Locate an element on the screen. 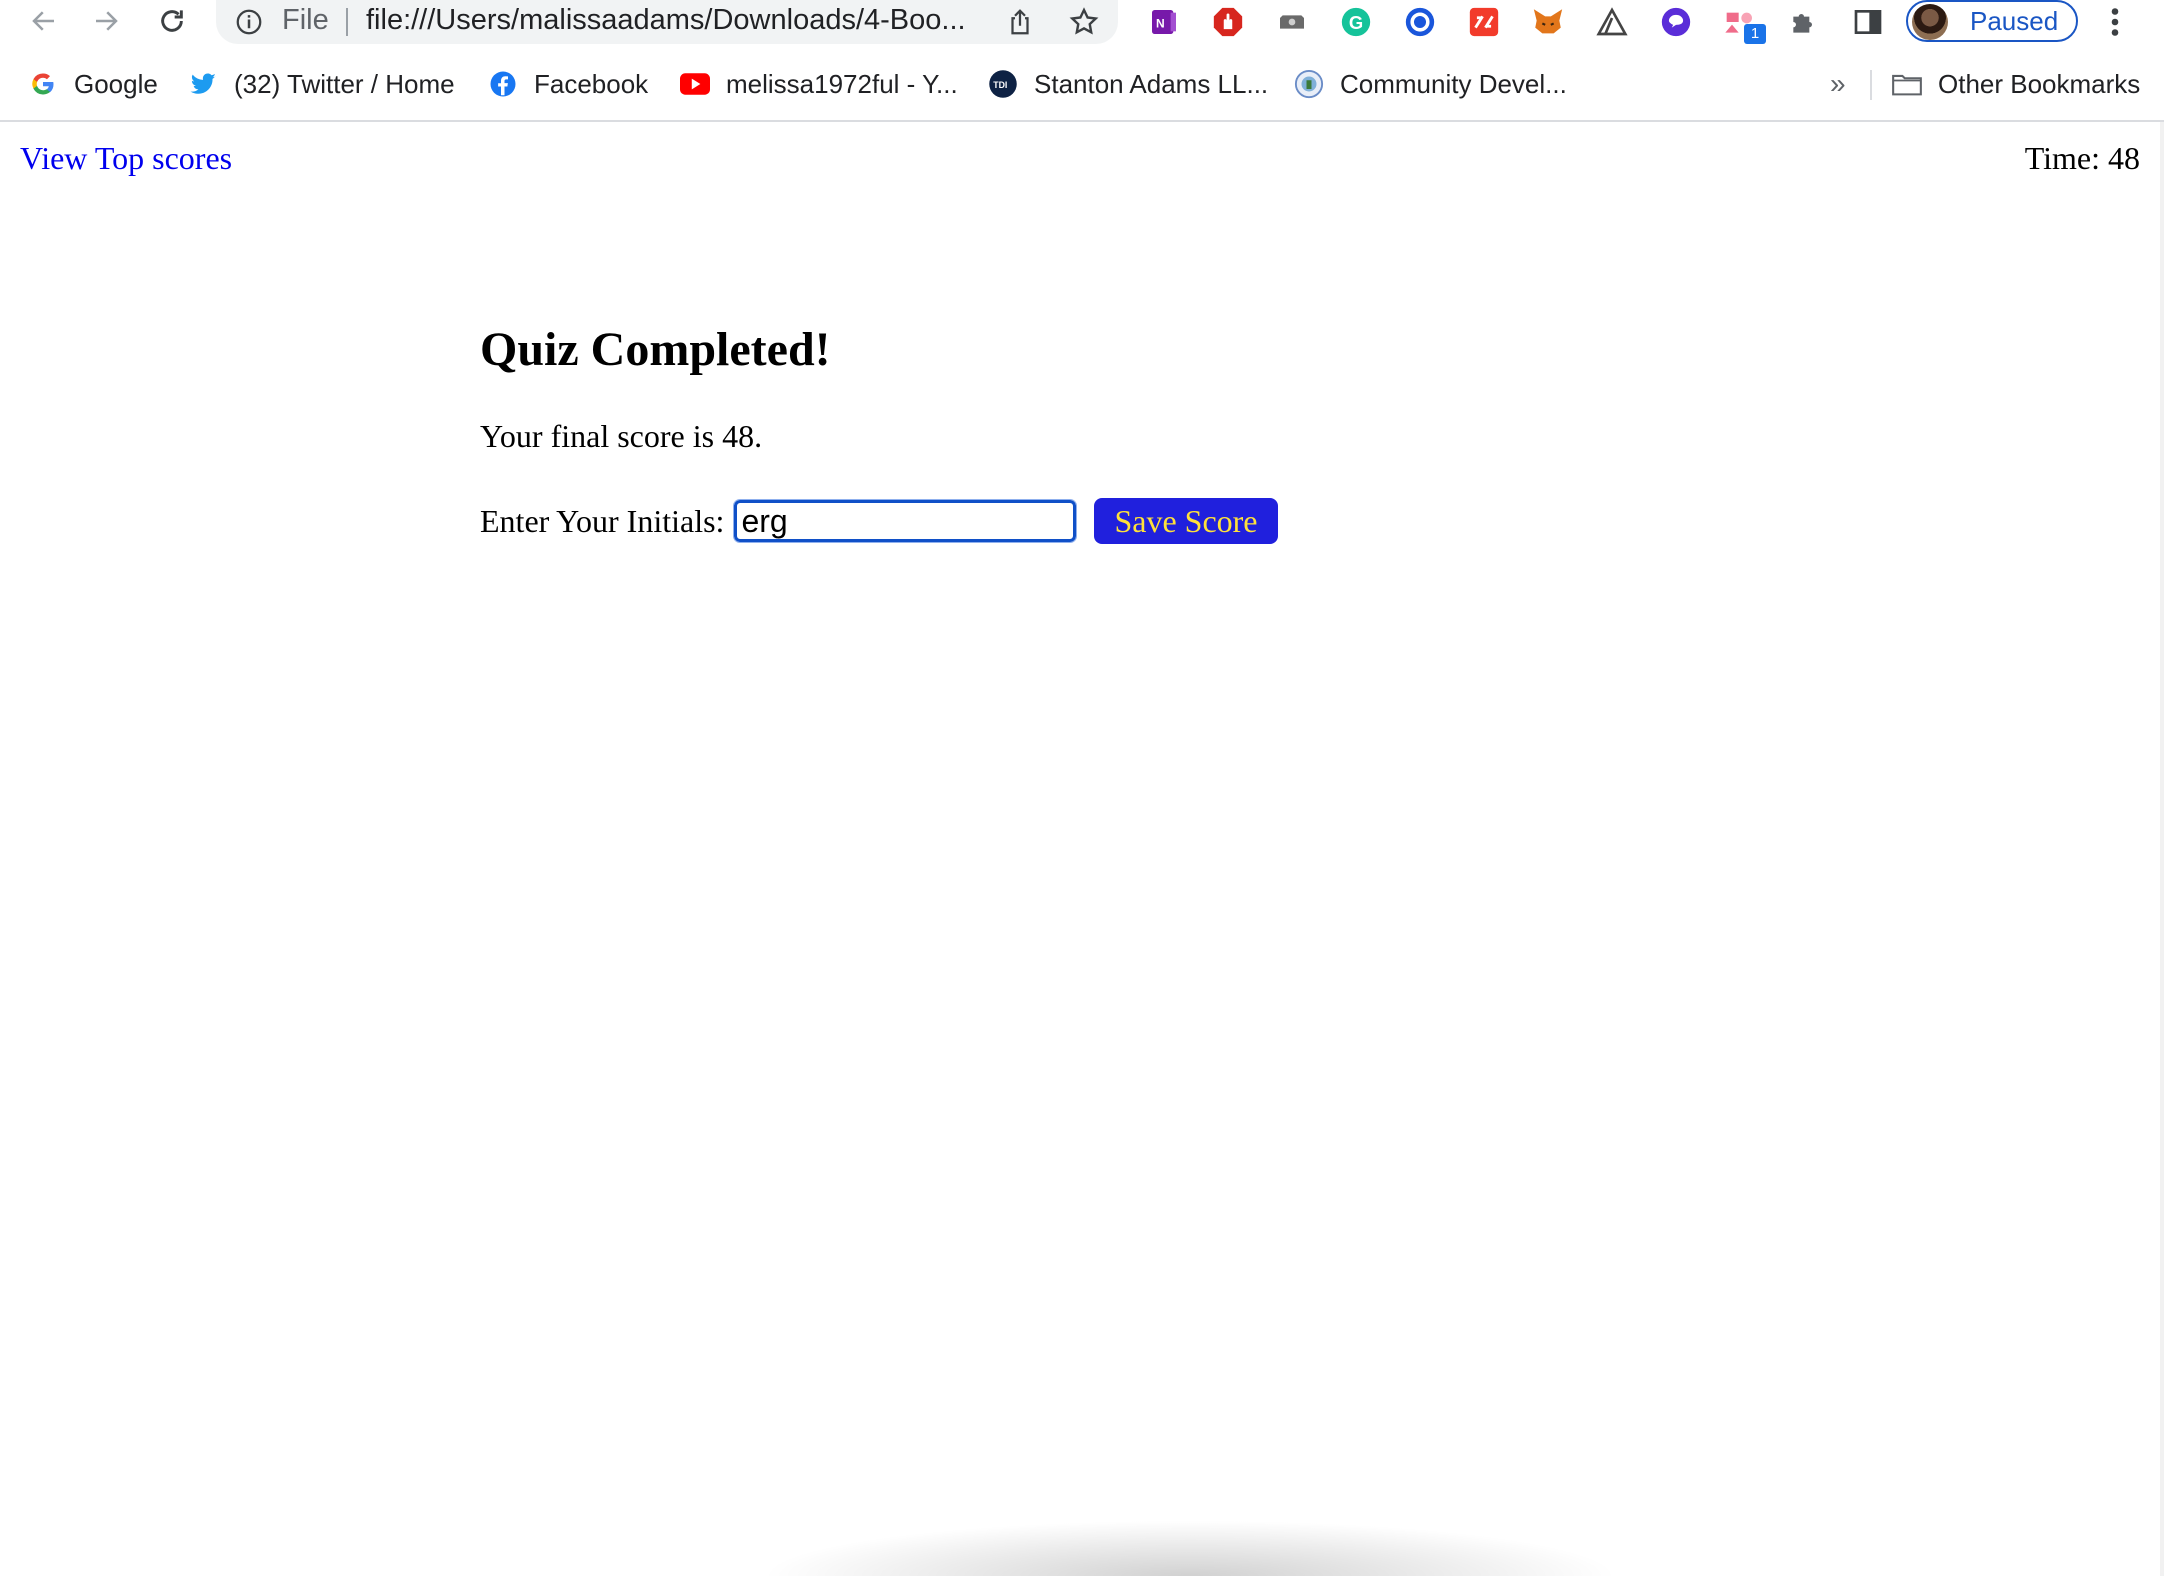 This screenshot has width=2164, height=1576. onenote-icon: N is located at coordinates (1164, 22).